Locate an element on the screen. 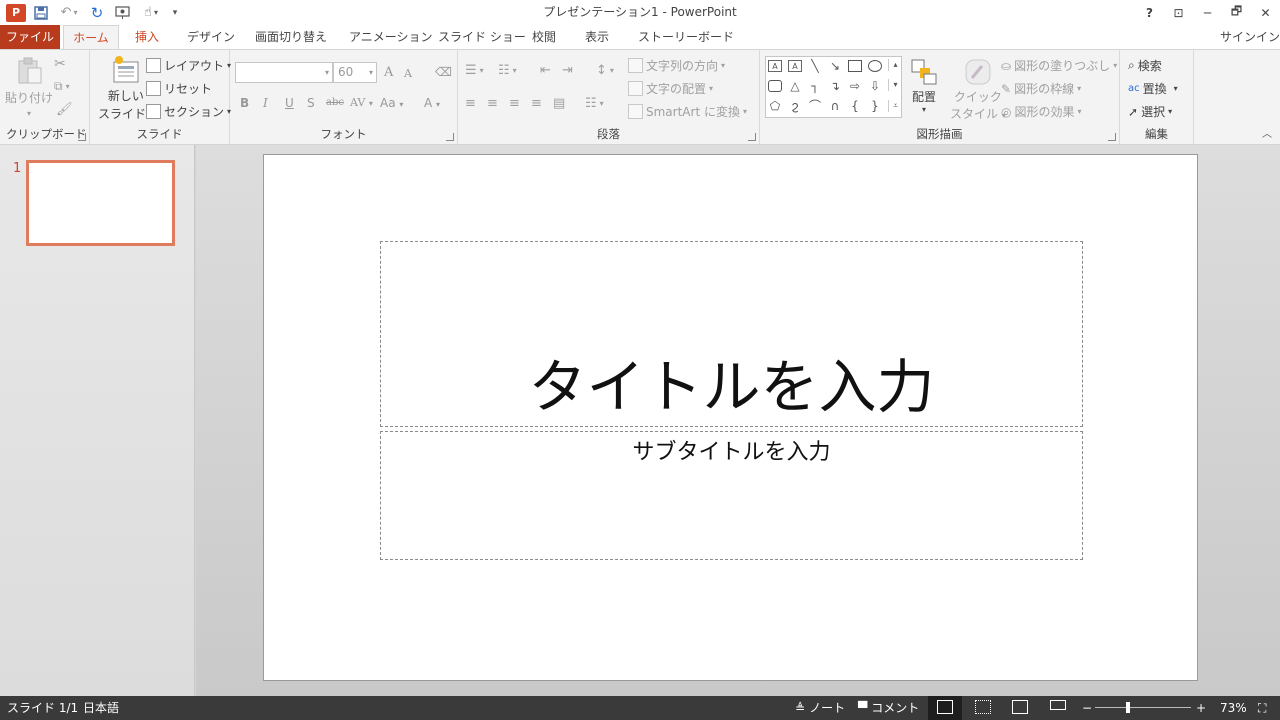  align-left-button: ≡ is located at coordinates (470, 103).